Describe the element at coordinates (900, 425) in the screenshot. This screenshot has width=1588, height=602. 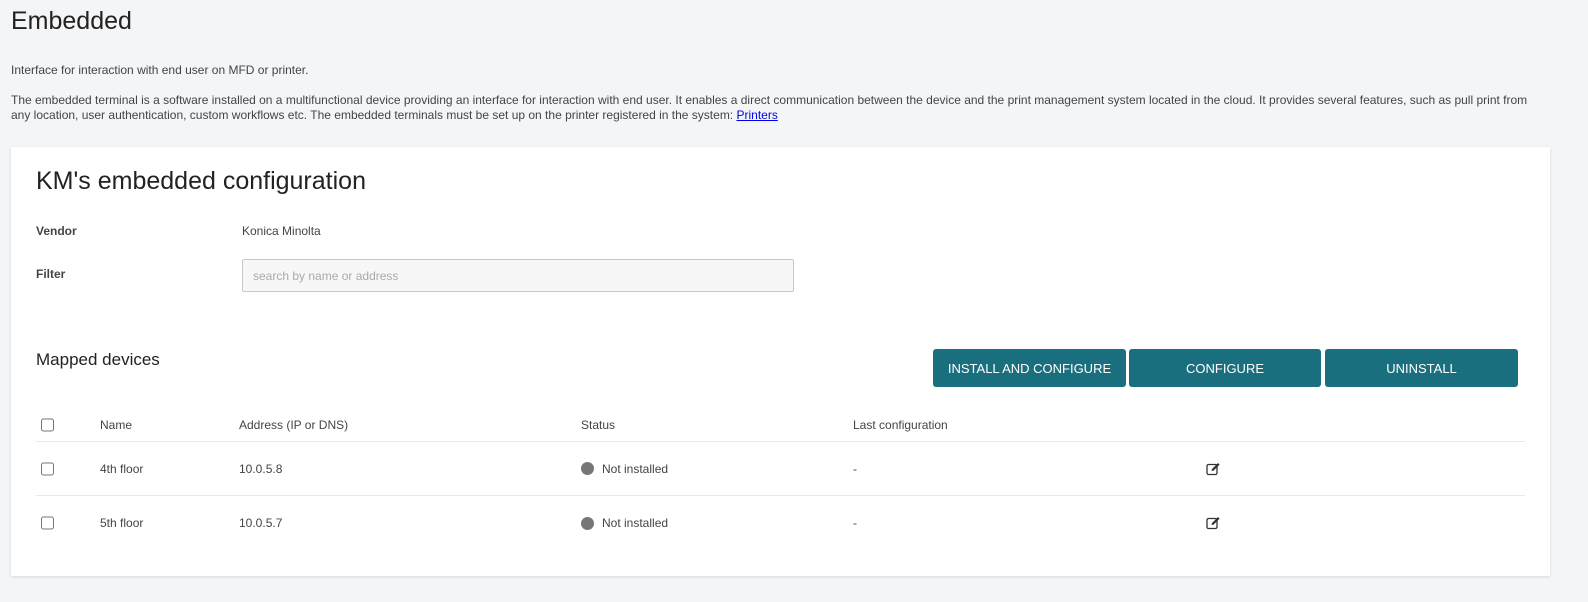
I see `column-header-last-configuration: Last configuration` at that location.